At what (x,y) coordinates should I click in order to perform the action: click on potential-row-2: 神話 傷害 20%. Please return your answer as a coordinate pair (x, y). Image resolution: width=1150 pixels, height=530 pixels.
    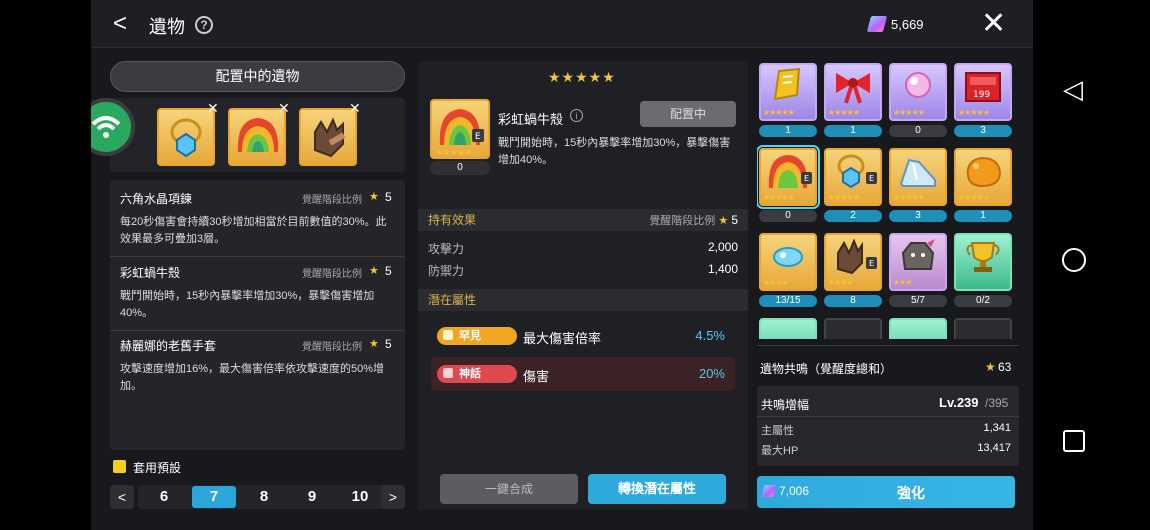
    Looking at the image, I should click on (583, 374).